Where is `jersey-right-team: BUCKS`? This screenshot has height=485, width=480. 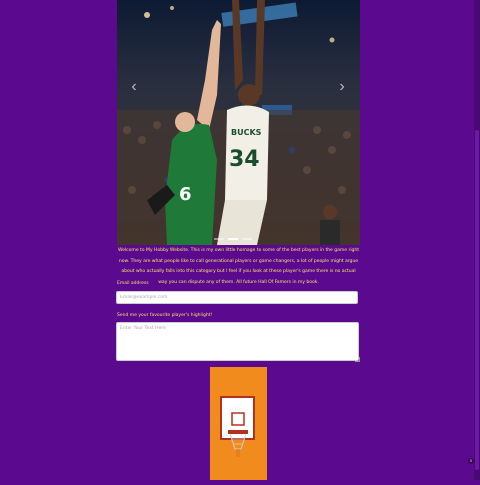
jersey-right-team: BUCKS is located at coordinates (246, 132).